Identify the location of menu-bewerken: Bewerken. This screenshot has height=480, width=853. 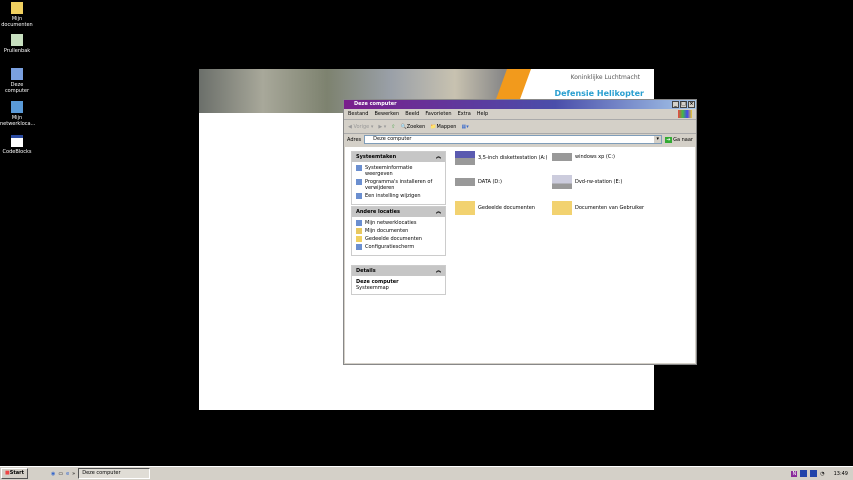
(386, 114).